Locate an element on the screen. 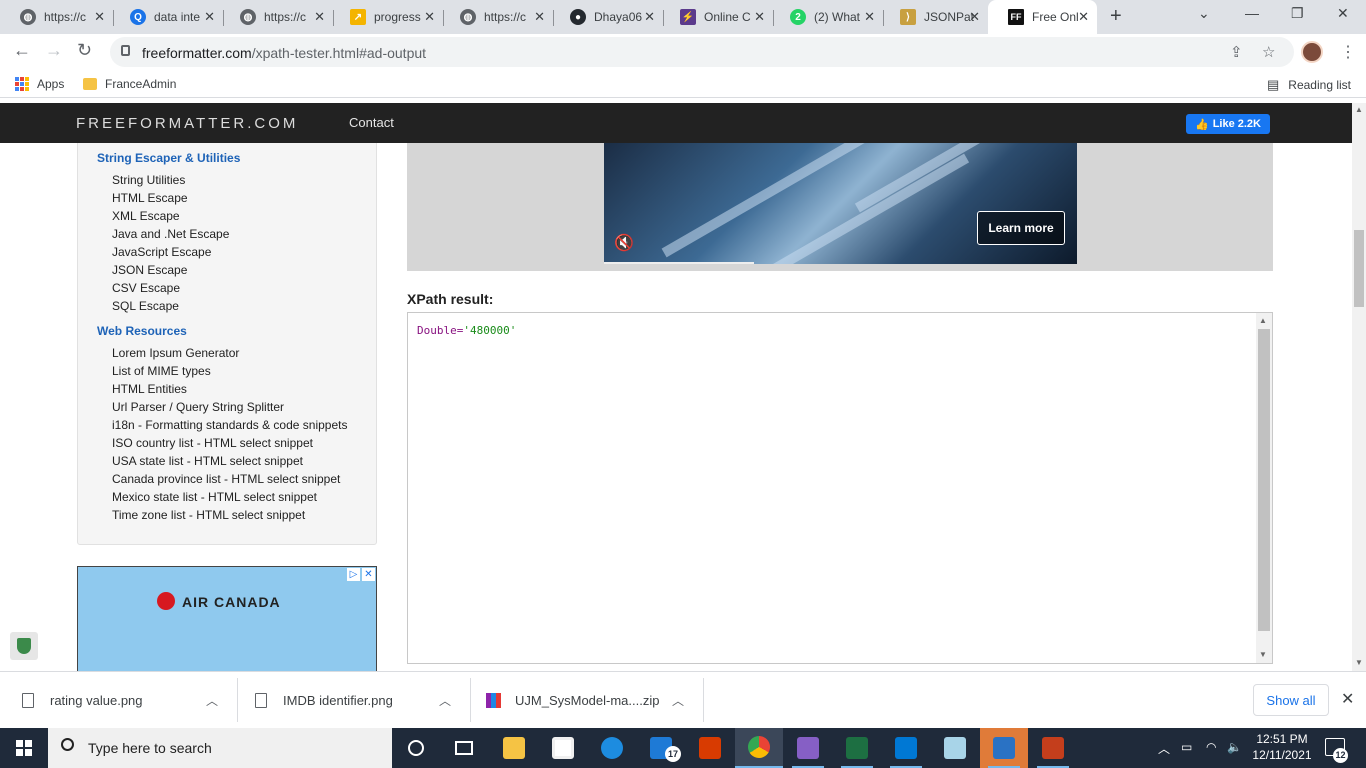 The width and height of the screenshot is (1366, 768). photos-icon is located at coordinates (1004, 748).